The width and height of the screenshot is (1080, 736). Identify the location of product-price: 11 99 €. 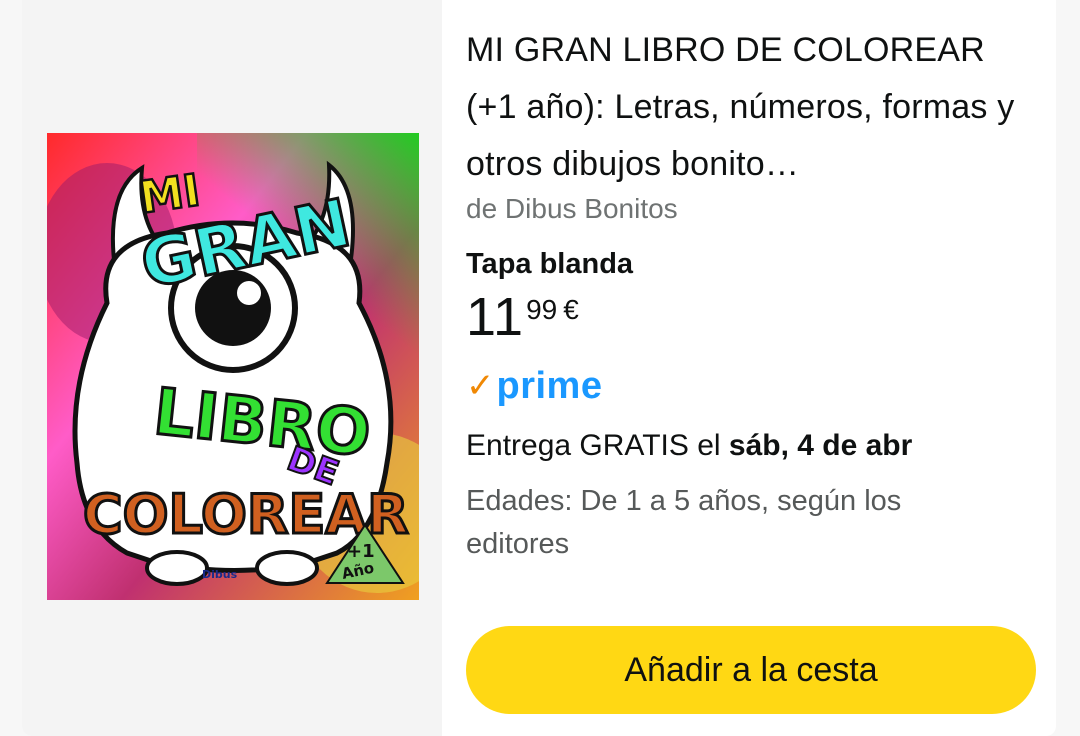
(753, 317).